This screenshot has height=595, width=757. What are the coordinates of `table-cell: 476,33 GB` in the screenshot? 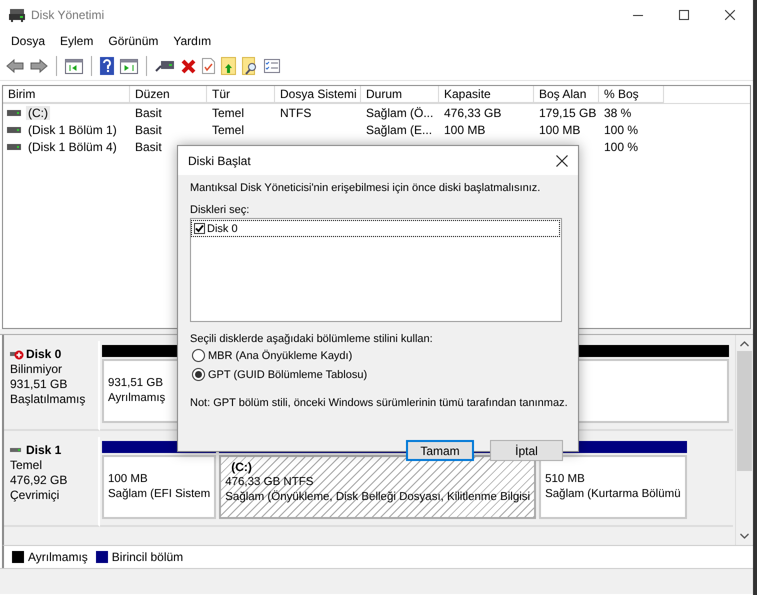 It's located at (473, 113).